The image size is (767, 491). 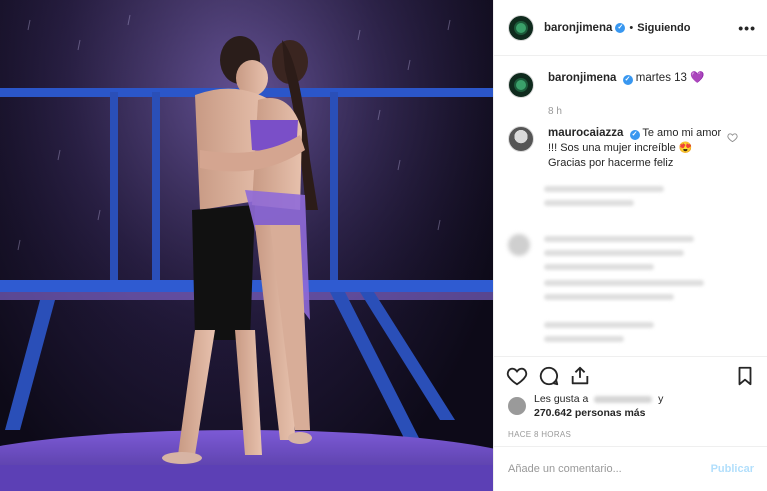 What do you see at coordinates (549, 376) in the screenshot?
I see `speech-bubble-icon` at bounding box center [549, 376].